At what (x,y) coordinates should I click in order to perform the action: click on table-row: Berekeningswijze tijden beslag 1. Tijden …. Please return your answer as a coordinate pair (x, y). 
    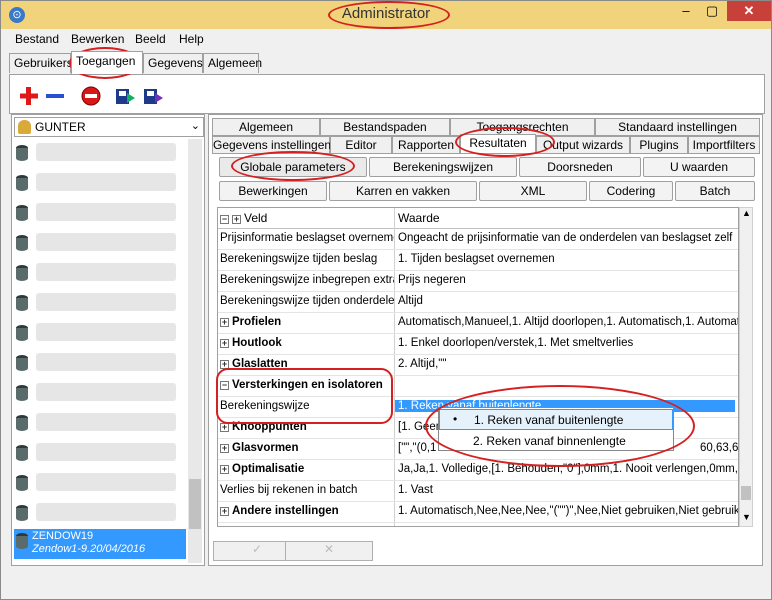
    Looking at the image, I should click on (478, 260).